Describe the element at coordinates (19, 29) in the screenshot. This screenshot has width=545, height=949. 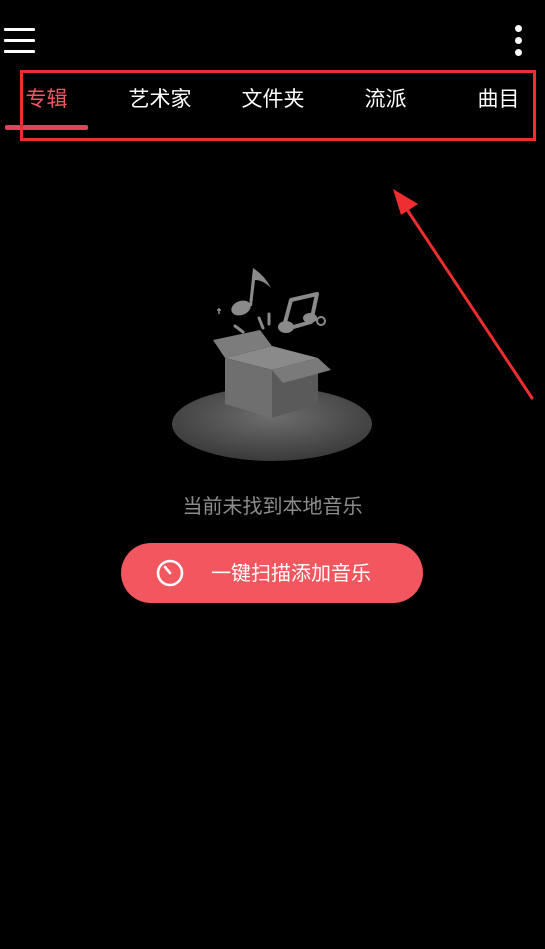
I see `hamburger-menu-icon` at that location.